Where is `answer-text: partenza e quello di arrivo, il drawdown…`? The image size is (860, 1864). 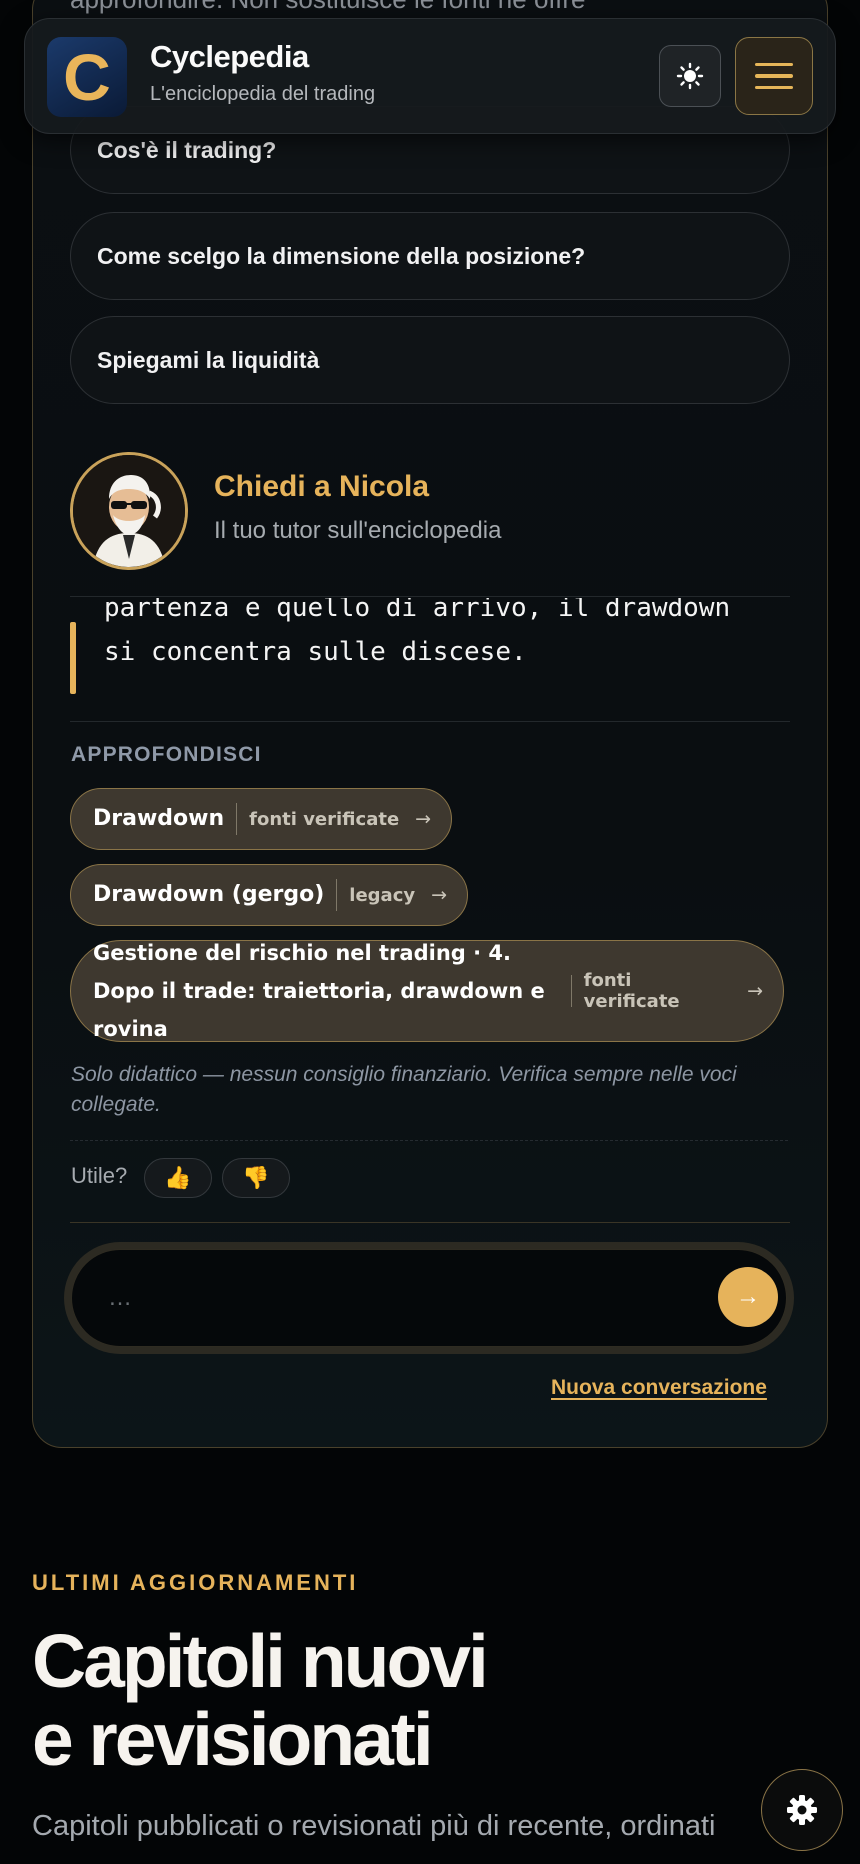
answer-text: partenza e quello di arrivo, il drawdown… is located at coordinates (447, 636).